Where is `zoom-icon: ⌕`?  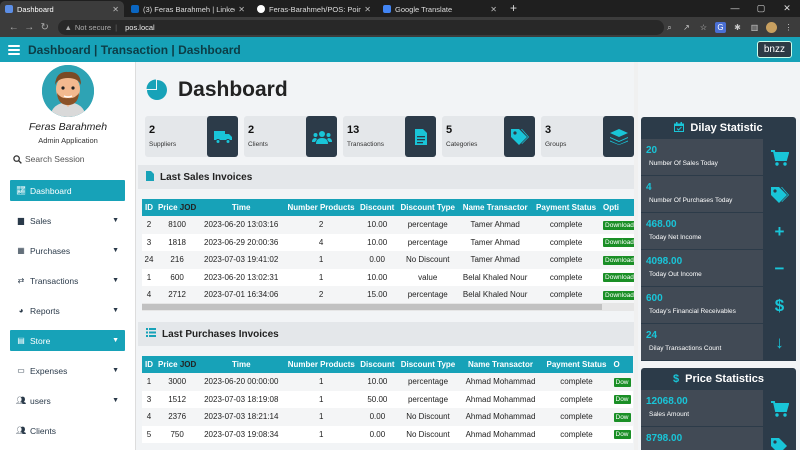 zoom-icon: ⌕ is located at coordinates (669, 27).